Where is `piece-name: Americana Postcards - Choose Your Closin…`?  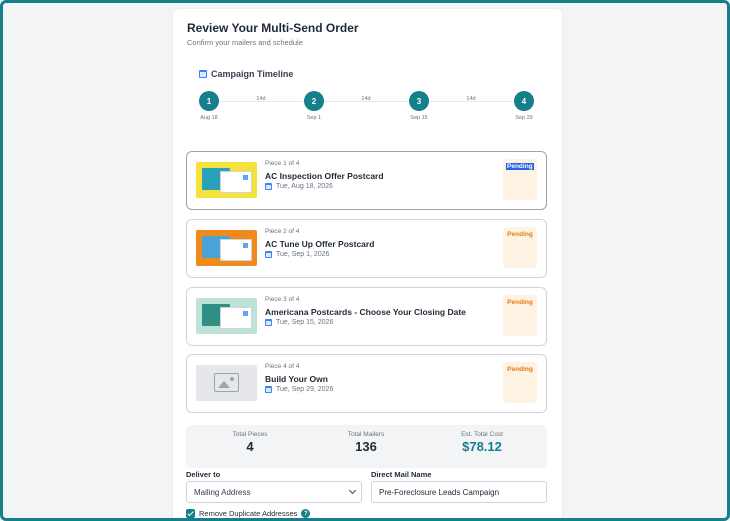
piece-name: Americana Postcards - Choose Your Closin… is located at coordinates (365, 312).